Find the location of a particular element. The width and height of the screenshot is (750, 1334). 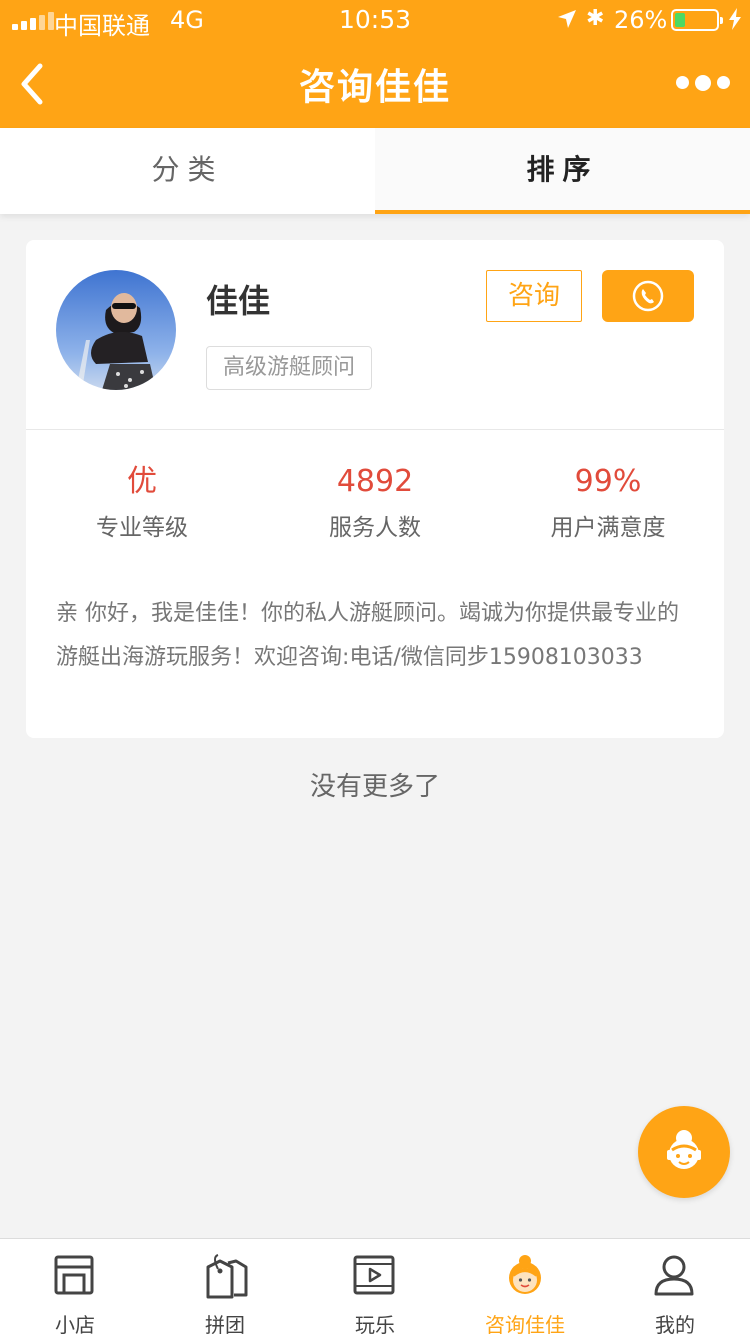

tab-label: 排序 is located at coordinates (562, 169).